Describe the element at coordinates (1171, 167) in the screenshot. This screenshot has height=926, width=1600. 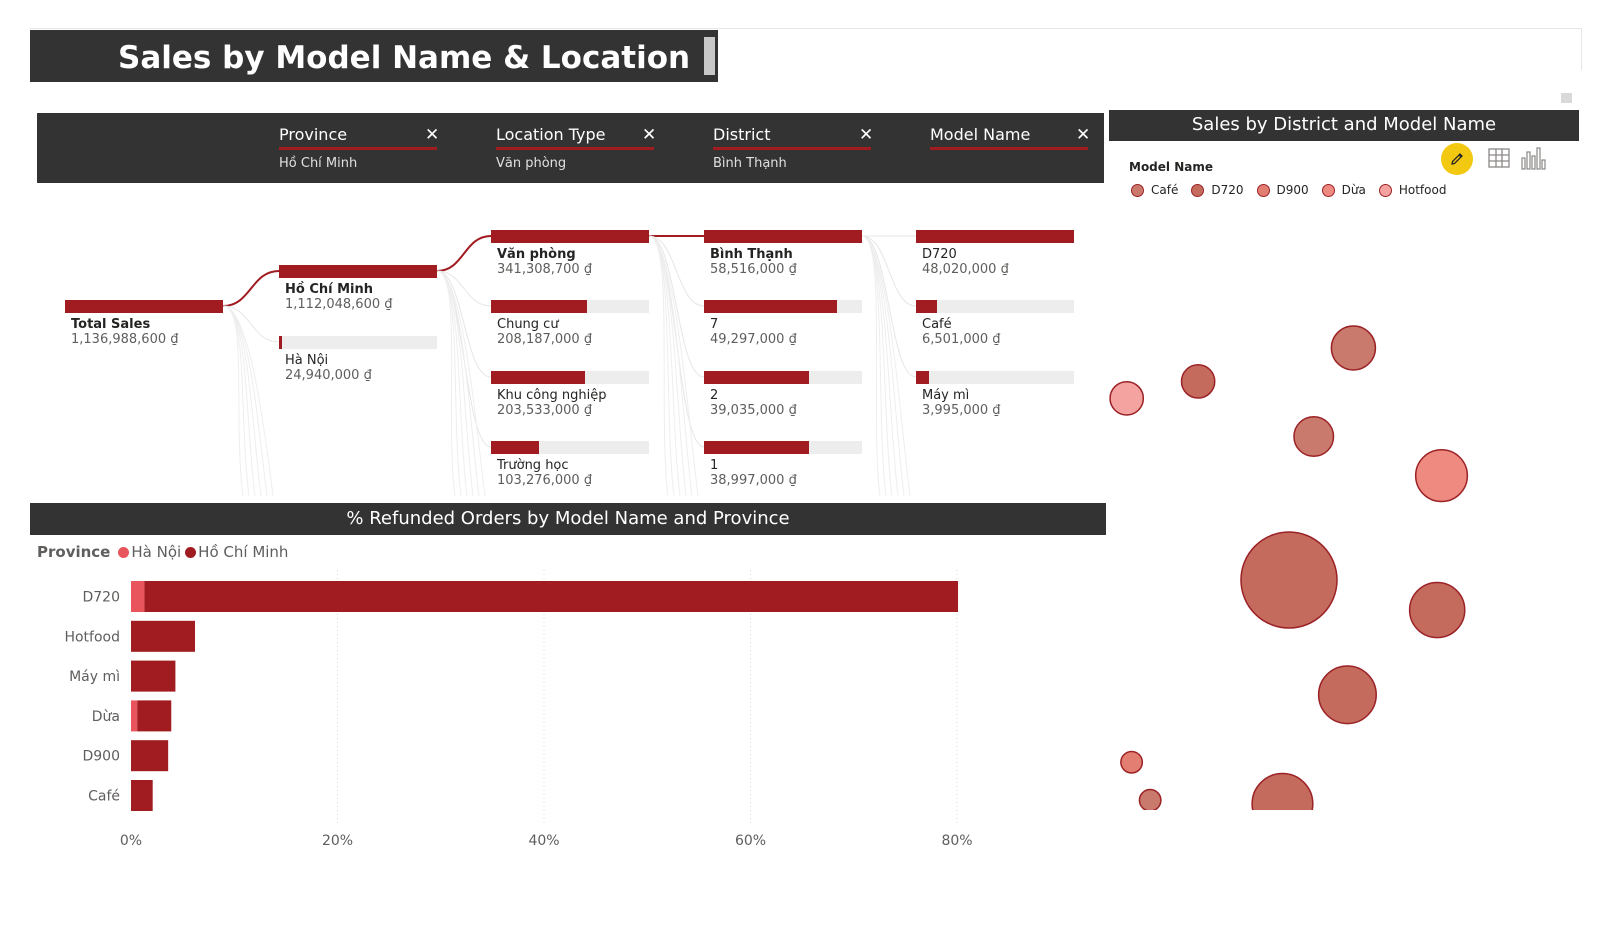
I see `bubble-legend-title: Model Name` at that location.